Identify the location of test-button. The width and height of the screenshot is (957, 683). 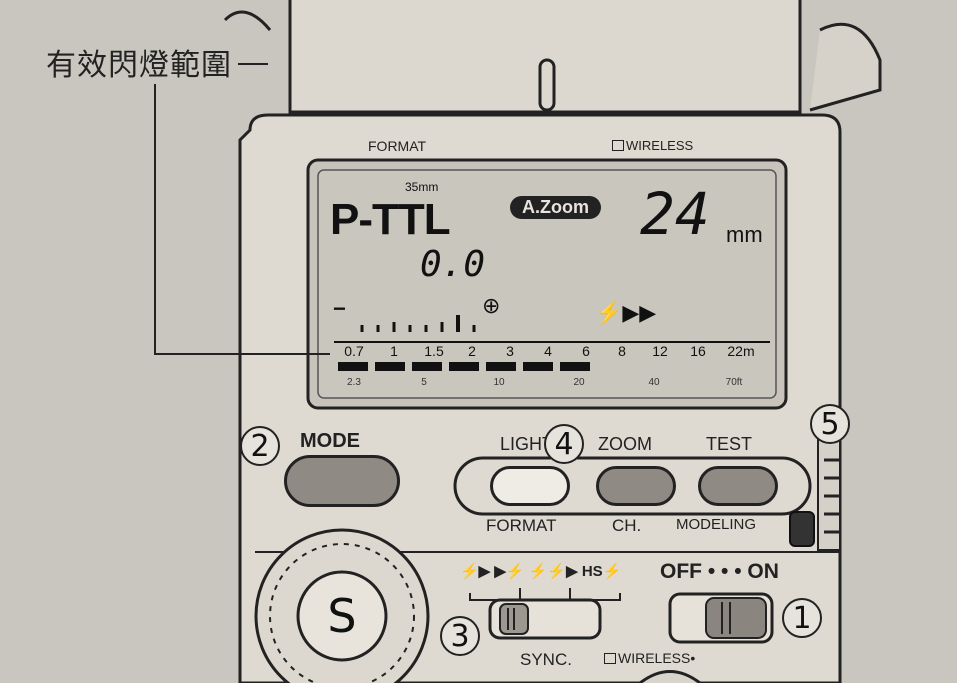
(738, 486).